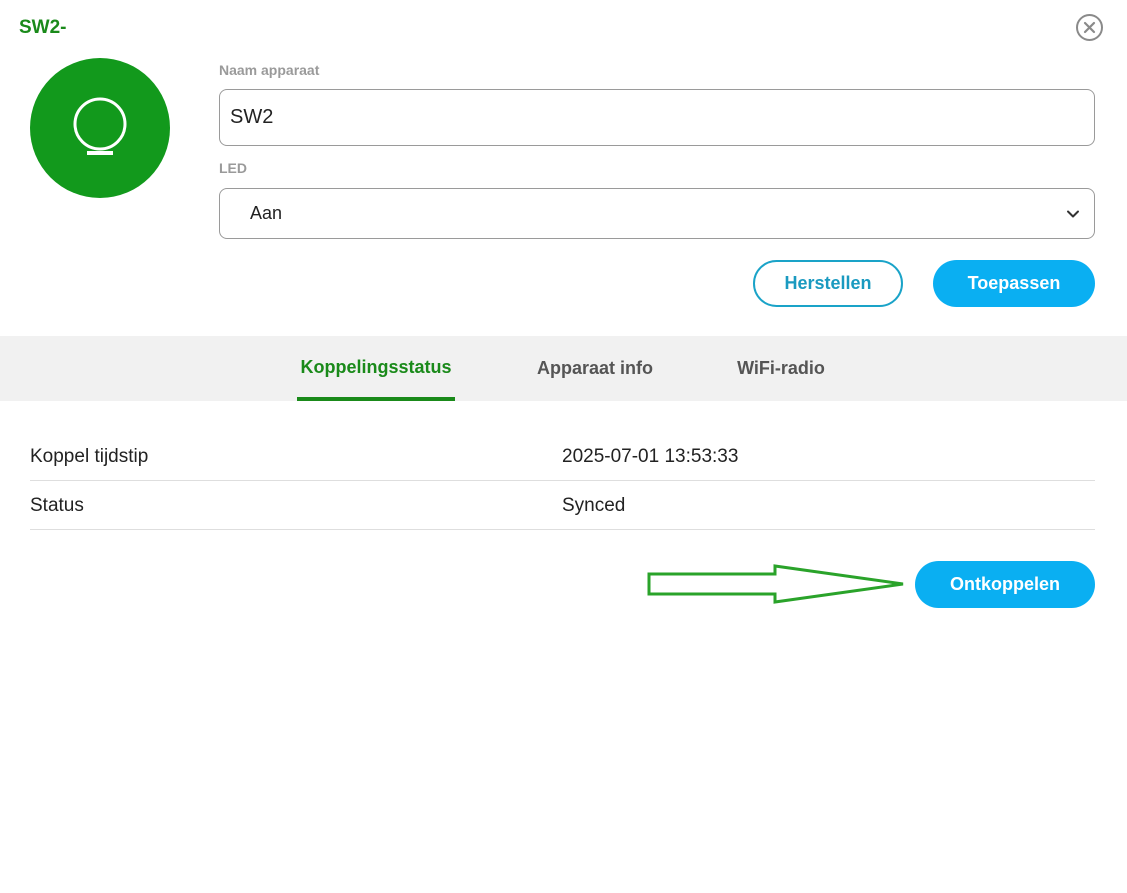 The width and height of the screenshot is (1127, 893). I want to click on close-button, so click(1089, 27).